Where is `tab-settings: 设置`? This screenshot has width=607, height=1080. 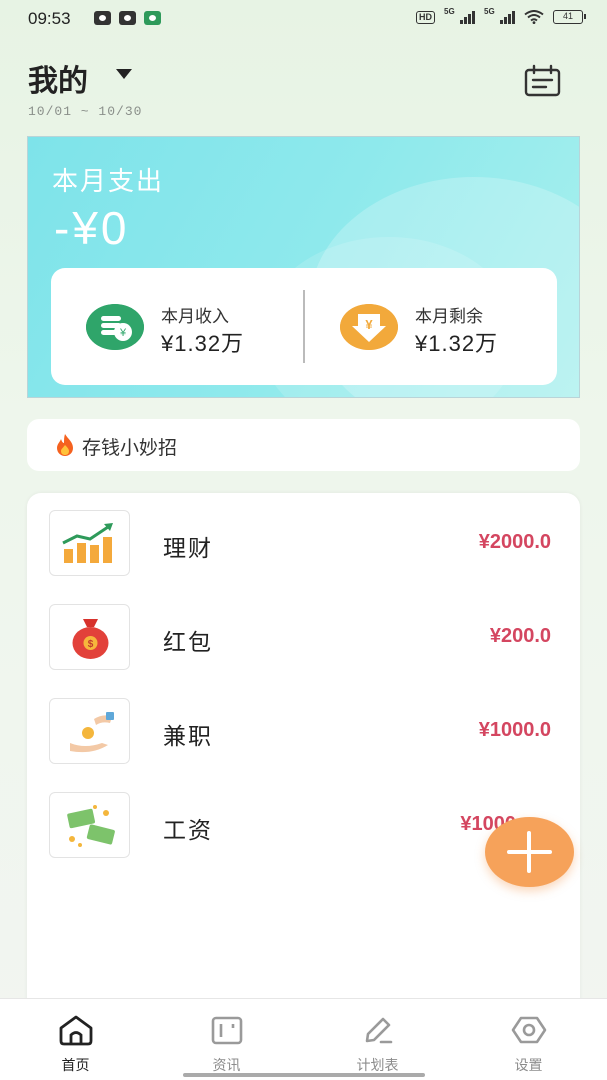 tab-settings: 设置 is located at coordinates (528, 1039).